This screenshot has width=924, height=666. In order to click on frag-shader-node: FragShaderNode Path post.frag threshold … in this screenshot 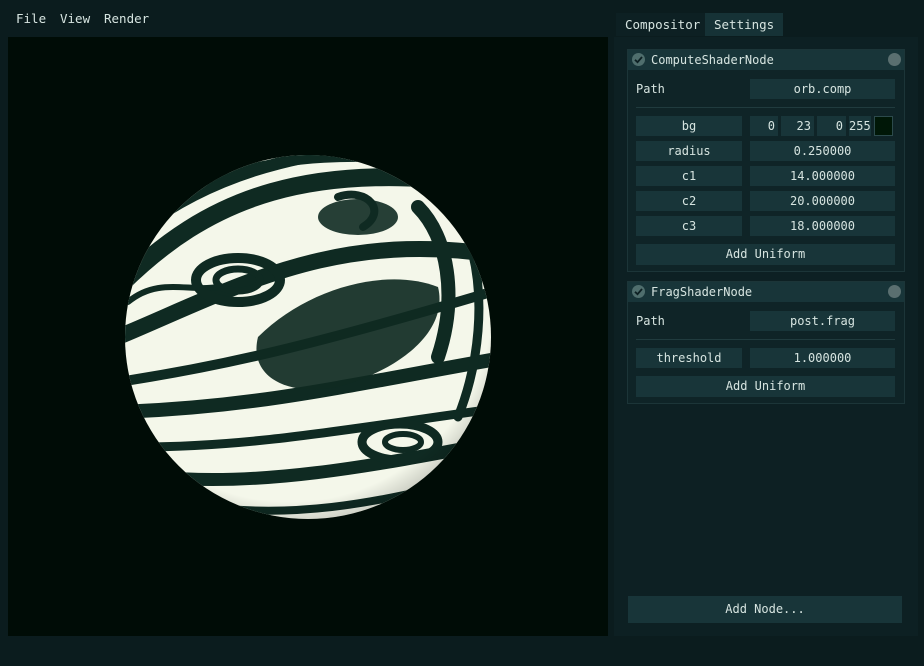, I will do `click(766, 342)`.